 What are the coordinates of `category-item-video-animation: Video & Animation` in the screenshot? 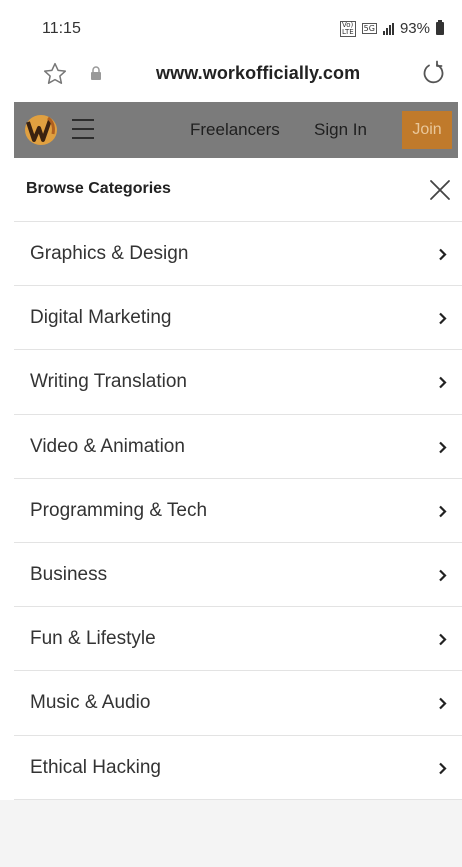 It's located at (238, 447).